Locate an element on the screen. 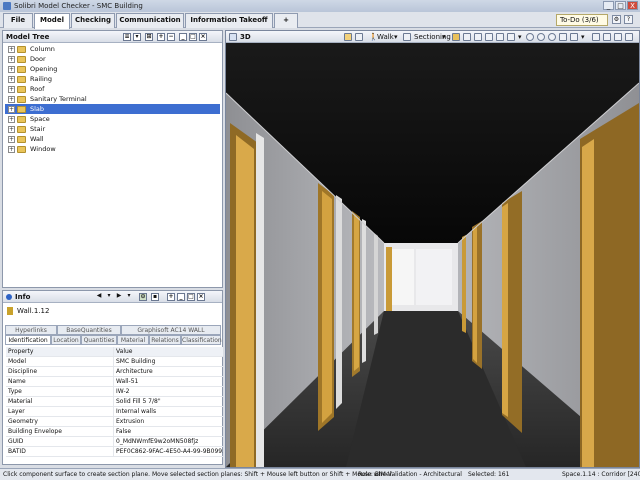 This screenshot has width=640, height=480. tree-item: + Roof is located at coordinates (112, 89).